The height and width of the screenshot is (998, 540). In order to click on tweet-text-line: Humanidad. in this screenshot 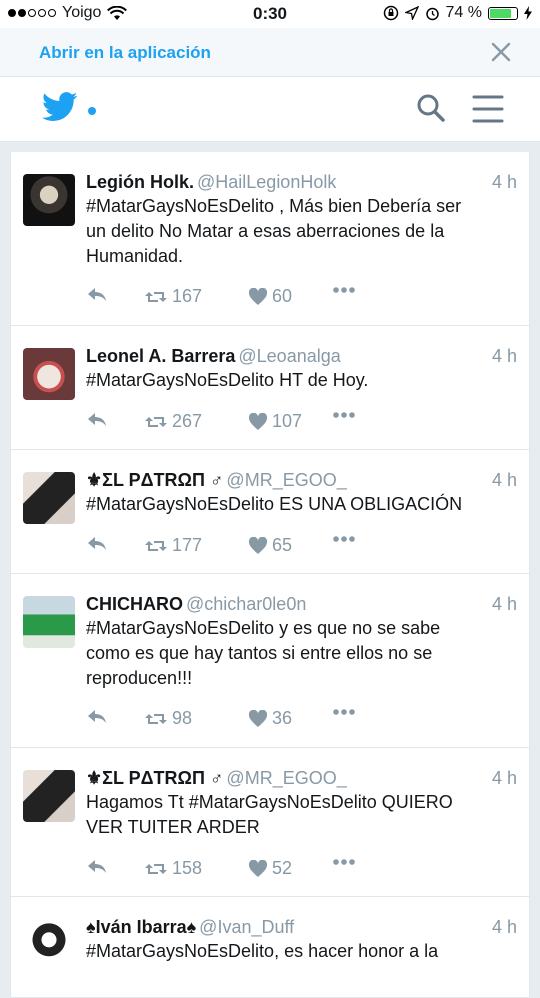, I will do `click(135, 256)`.